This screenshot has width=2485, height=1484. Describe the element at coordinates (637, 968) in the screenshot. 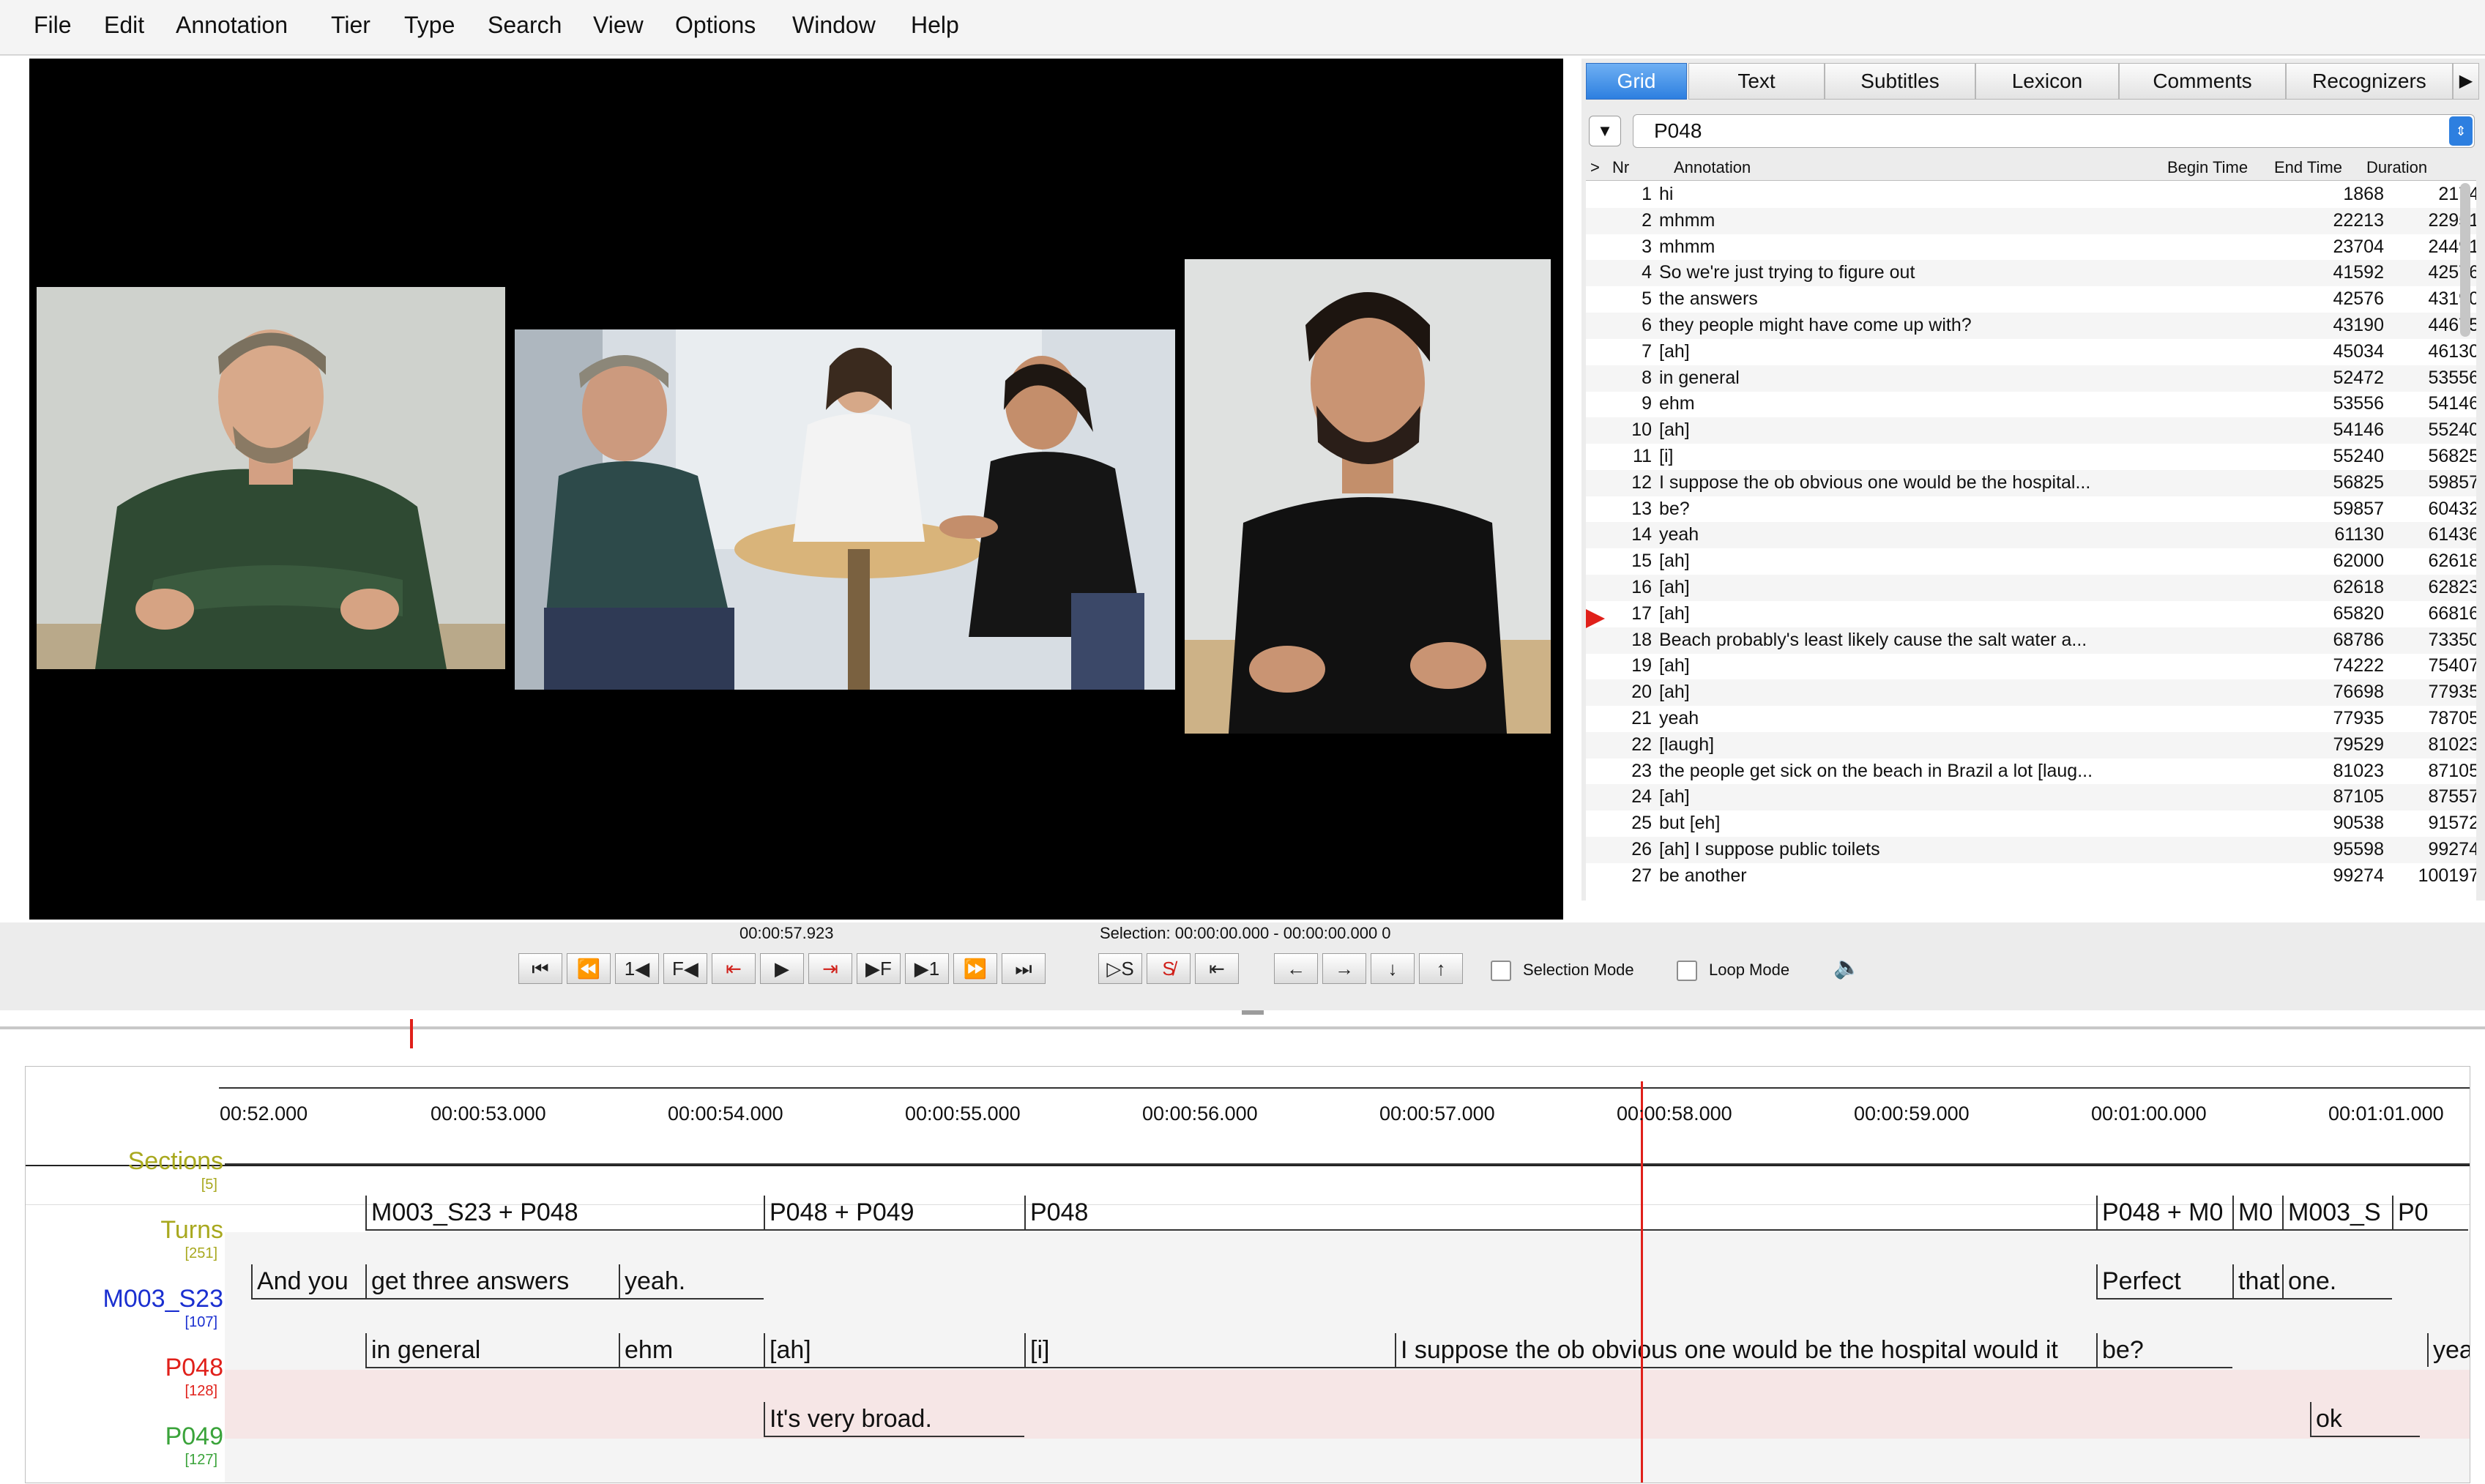

I see `prev-frame-1-button: 1◀` at that location.